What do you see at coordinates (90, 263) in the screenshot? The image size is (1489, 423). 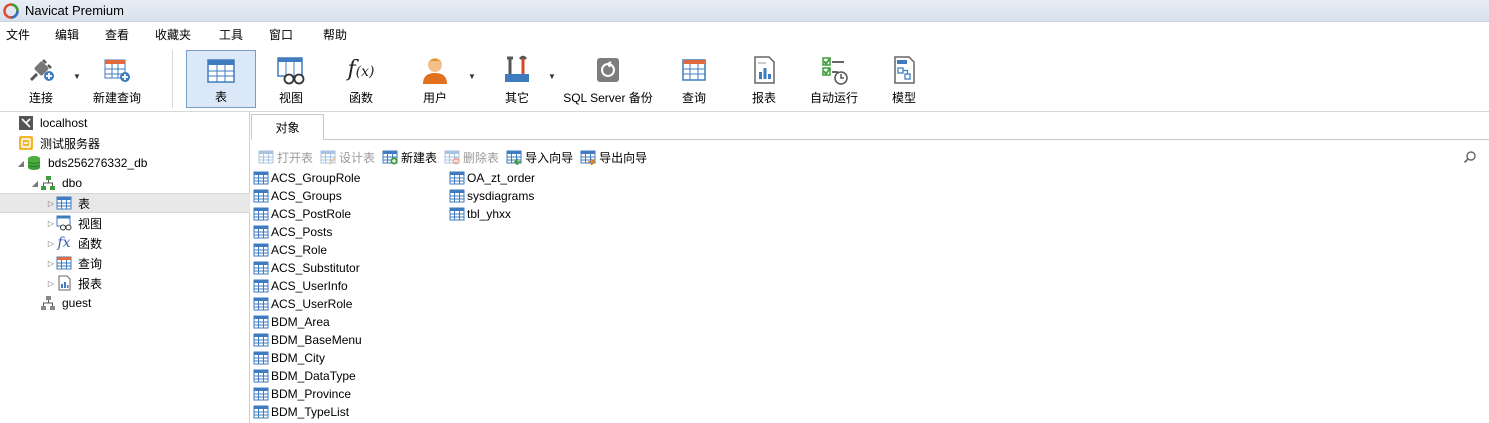 I see `tree-label: 查询` at bounding box center [90, 263].